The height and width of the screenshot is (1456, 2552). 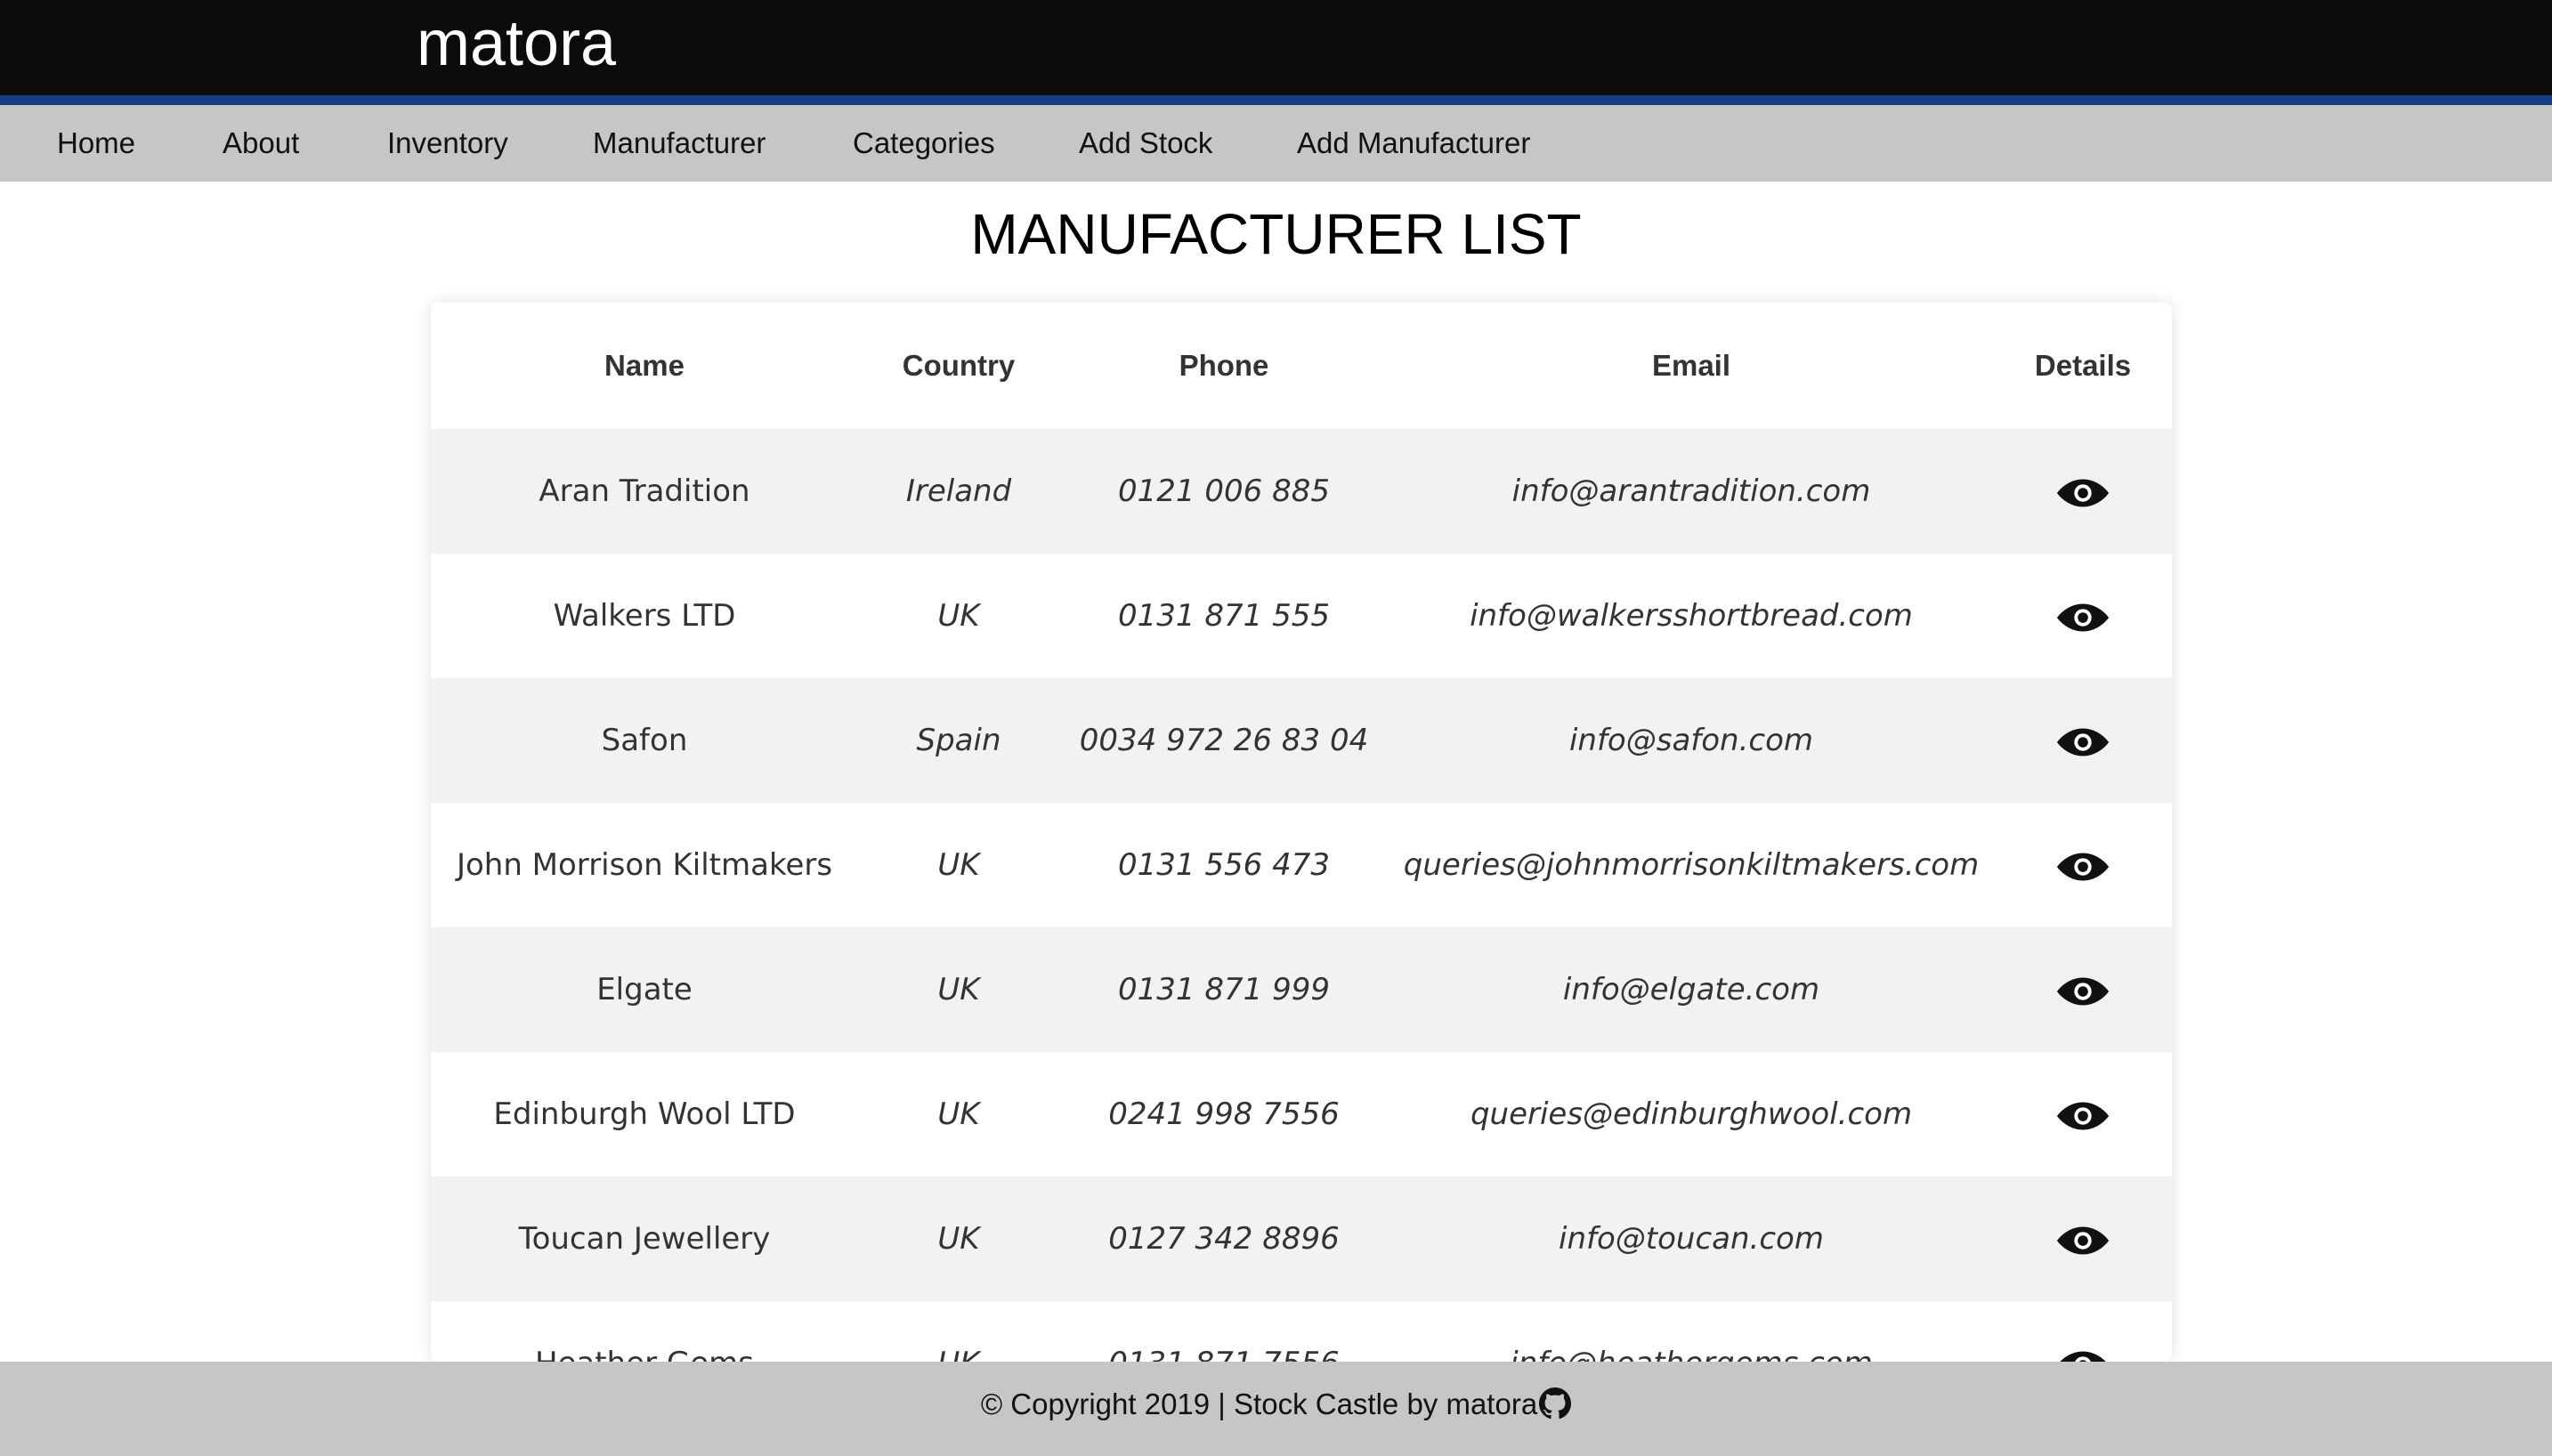 What do you see at coordinates (958, 740) in the screenshot?
I see `cell-country: Spain` at bounding box center [958, 740].